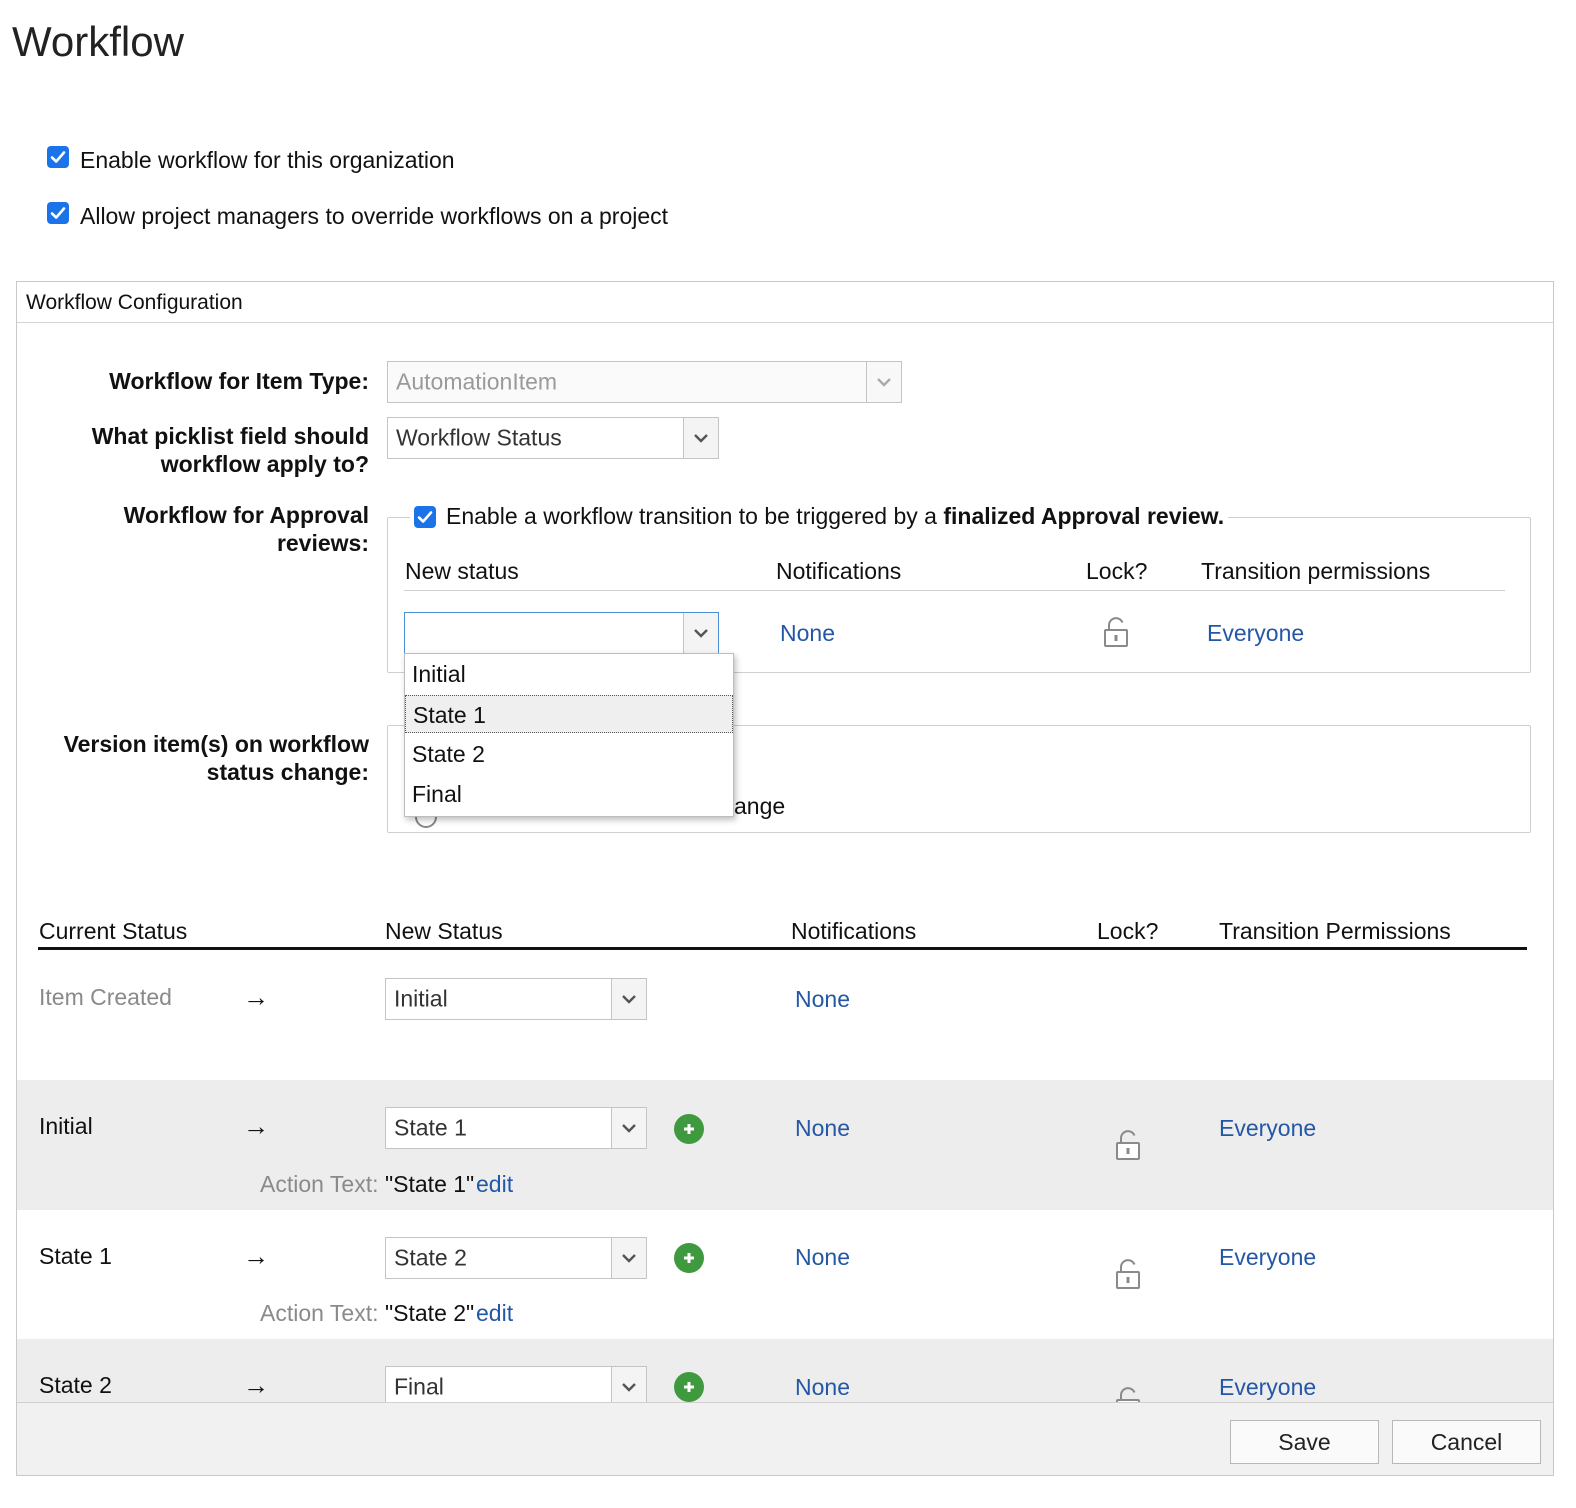 The width and height of the screenshot is (1576, 1508). What do you see at coordinates (839, 571) in the screenshot?
I see `approval-col-notifications: Notifications` at bounding box center [839, 571].